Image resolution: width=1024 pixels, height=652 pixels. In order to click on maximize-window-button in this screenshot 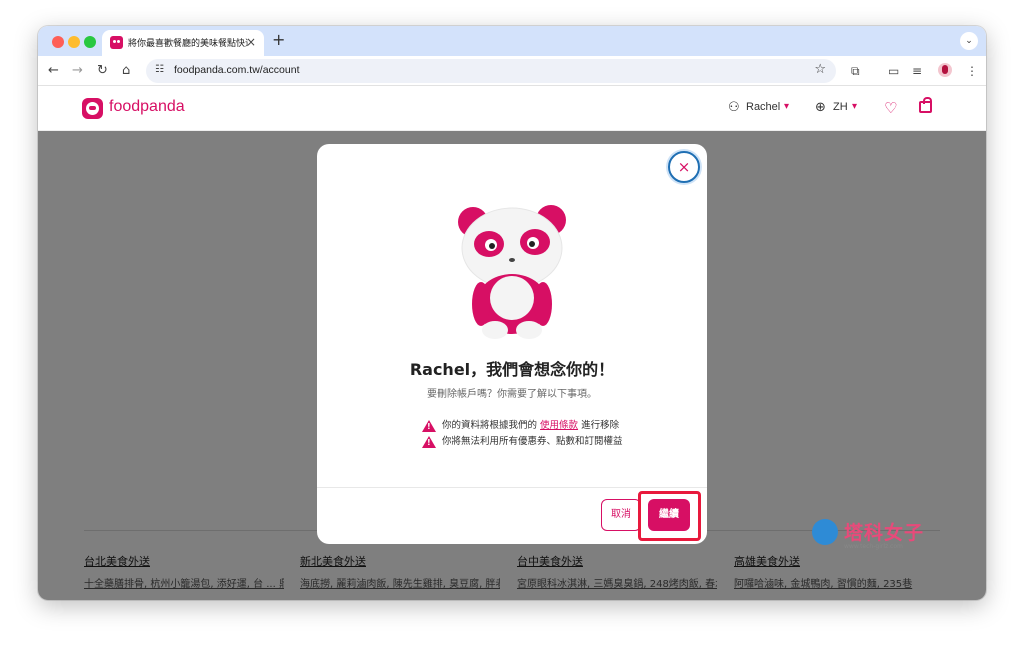, I will do `click(90, 42)`.